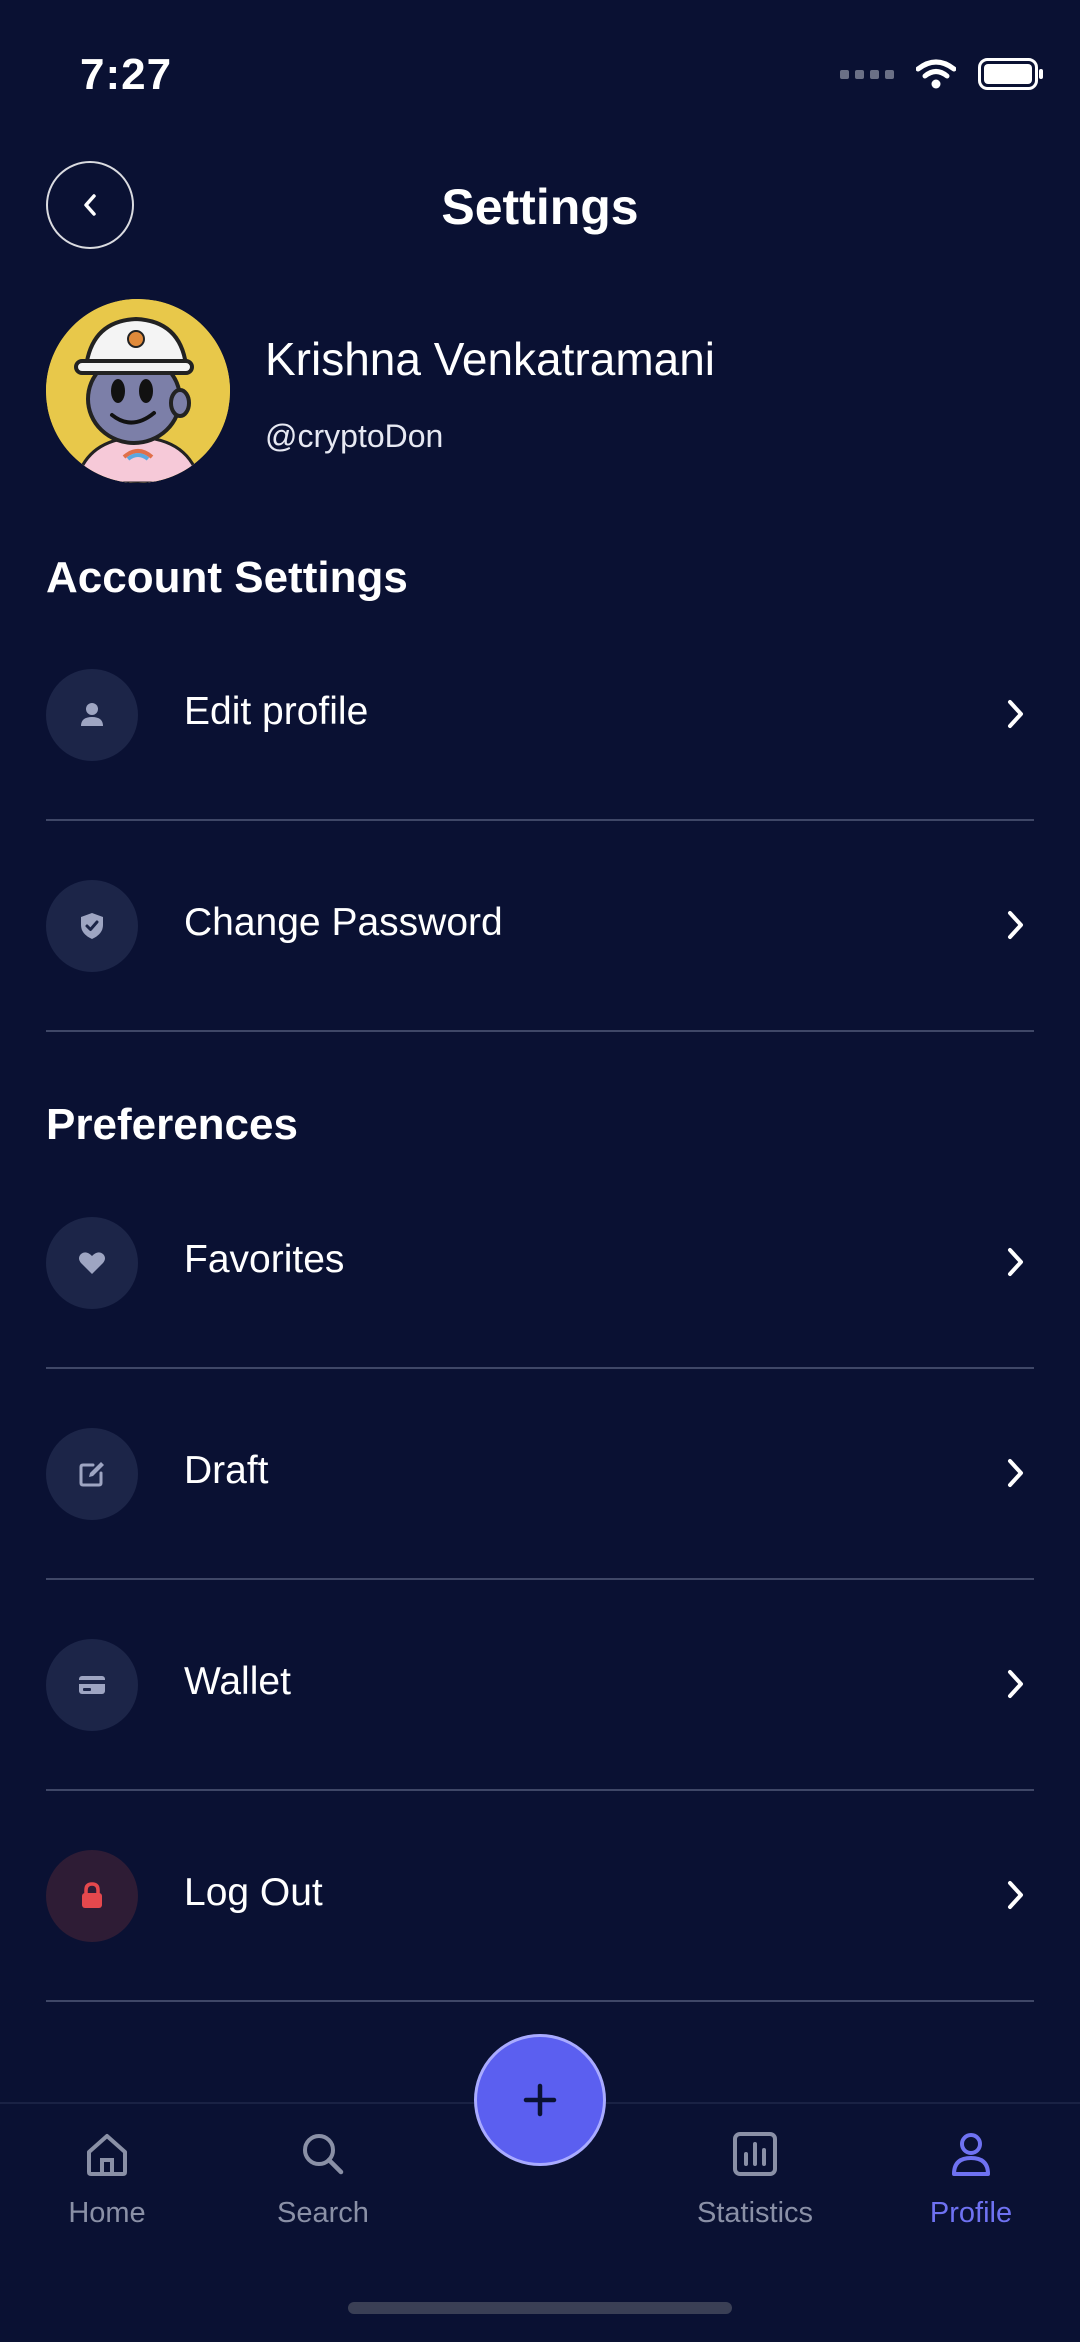  What do you see at coordinates (540, 1685) in the screenshot?
I see `settings-item-wallet: Wallet` at bounding box center [540, 1685].